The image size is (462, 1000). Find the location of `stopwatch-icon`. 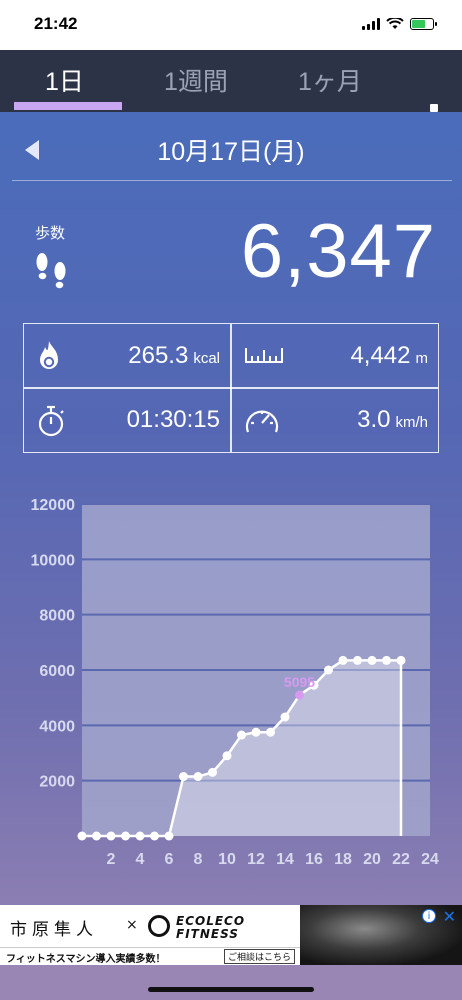

stopwatch-icon is located at coordinates (51, 421).